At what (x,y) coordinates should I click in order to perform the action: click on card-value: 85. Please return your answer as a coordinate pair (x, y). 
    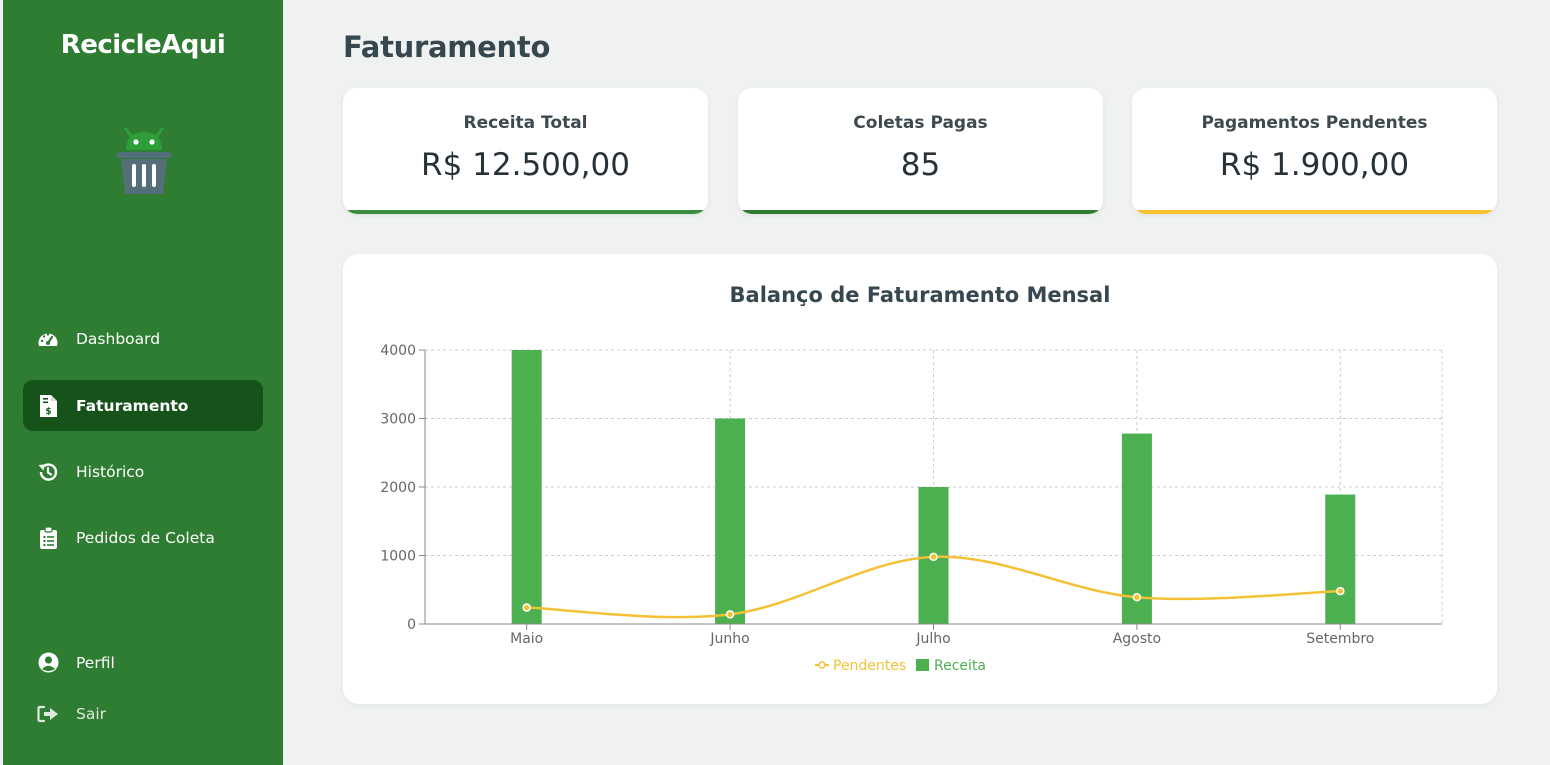
    Looking at the image, I should click on (920, 165).